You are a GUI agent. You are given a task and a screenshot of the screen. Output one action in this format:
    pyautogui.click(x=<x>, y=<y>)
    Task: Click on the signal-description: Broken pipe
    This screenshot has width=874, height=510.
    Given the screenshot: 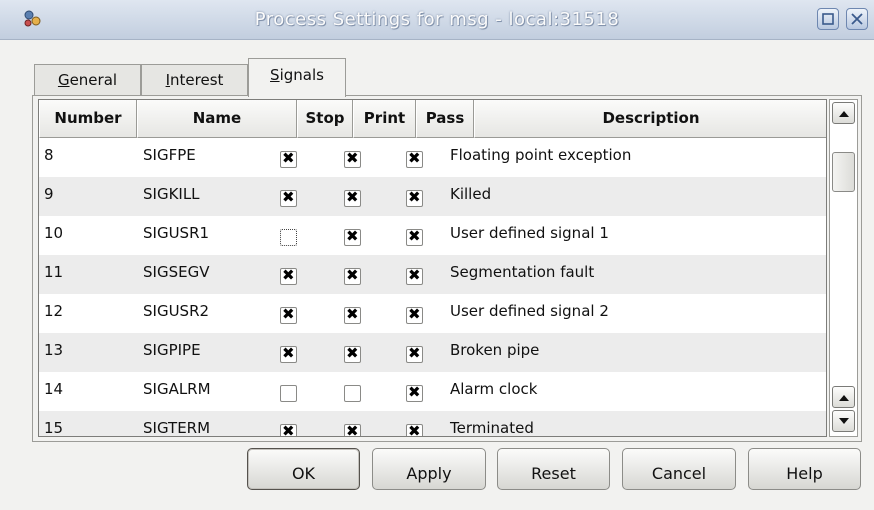 What is the action you would take?
    pyautogui.click(x=495, y=350)
    